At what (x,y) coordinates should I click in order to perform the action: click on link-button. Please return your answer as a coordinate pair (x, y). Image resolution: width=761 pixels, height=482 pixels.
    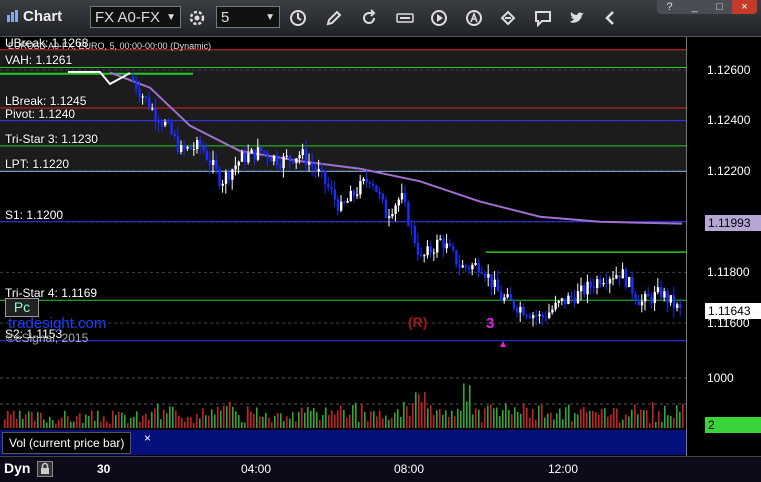
    Looking at the image, I should click on (508, 18).